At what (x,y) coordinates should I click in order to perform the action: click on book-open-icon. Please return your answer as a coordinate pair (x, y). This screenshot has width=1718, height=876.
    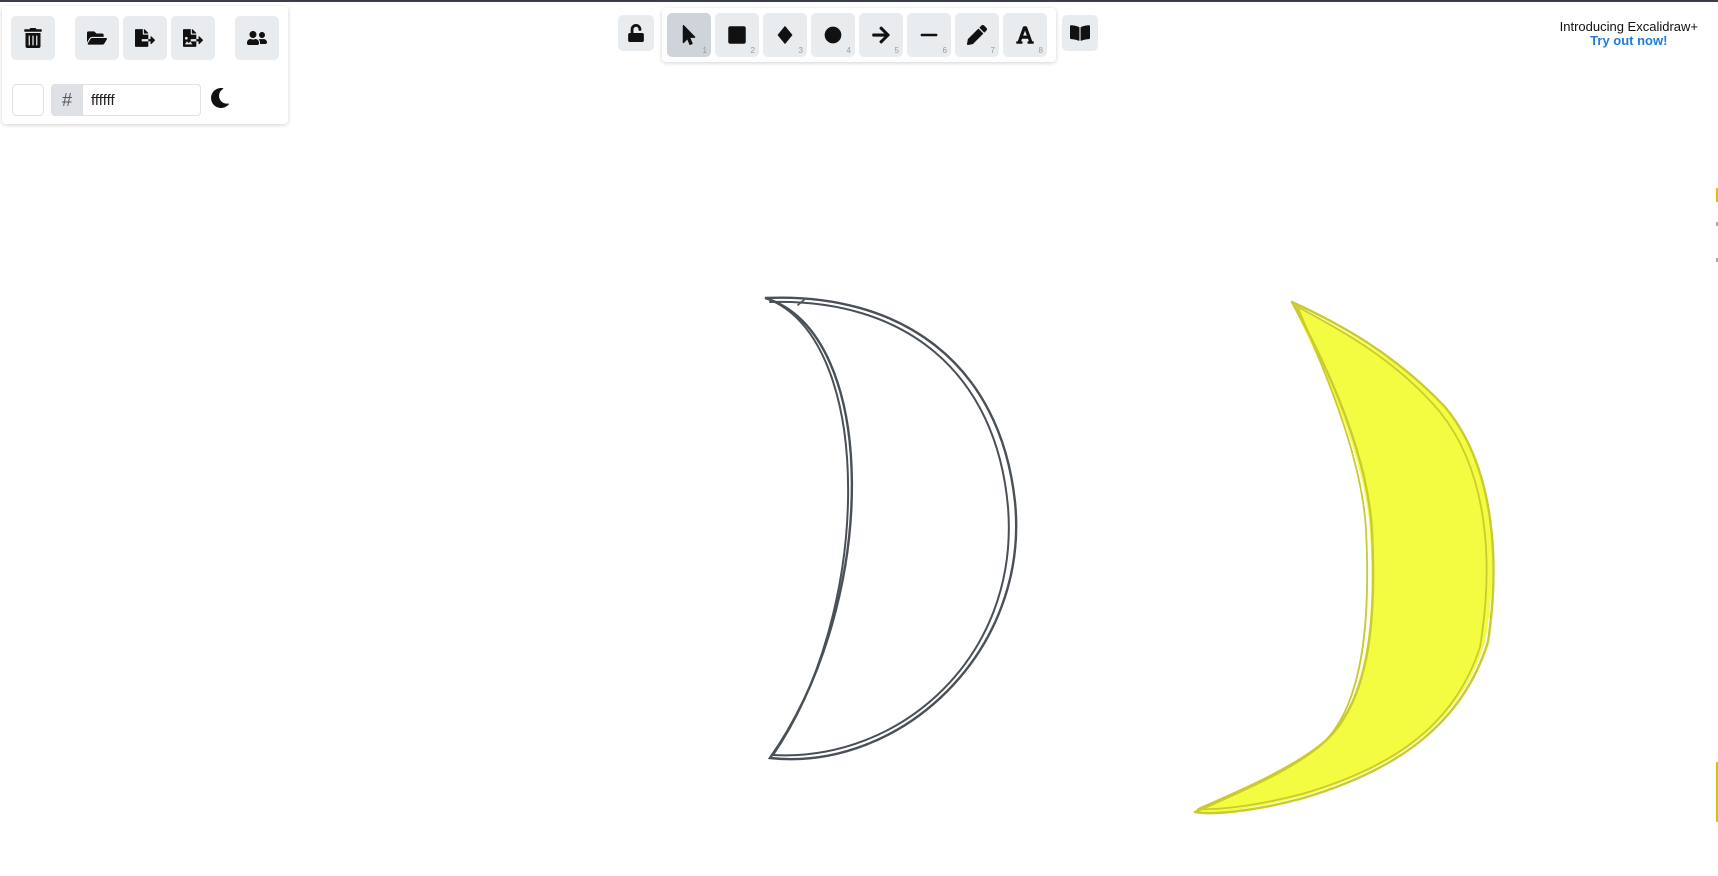
    Looking at the image, I should click on (1080, 33).